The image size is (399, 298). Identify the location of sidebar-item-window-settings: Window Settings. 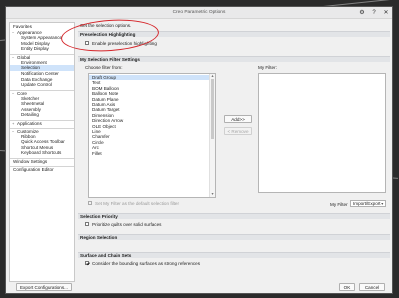
(42, 161).